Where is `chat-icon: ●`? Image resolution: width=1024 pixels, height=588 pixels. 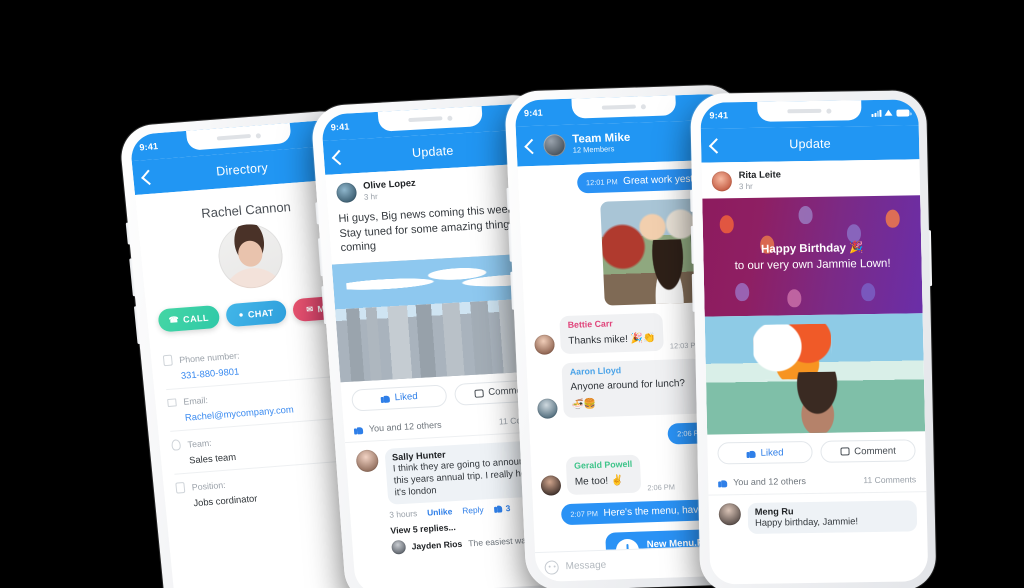 chat-icon: ● is located at coordinates (241, 314).